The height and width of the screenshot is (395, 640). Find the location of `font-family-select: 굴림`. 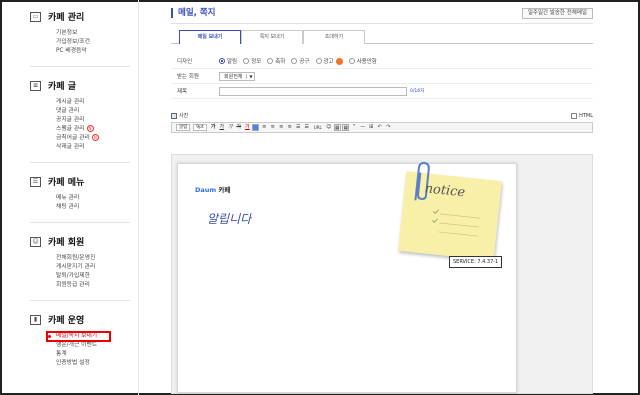

font-family-select: 굴림 is located at coordinates (183, 127).